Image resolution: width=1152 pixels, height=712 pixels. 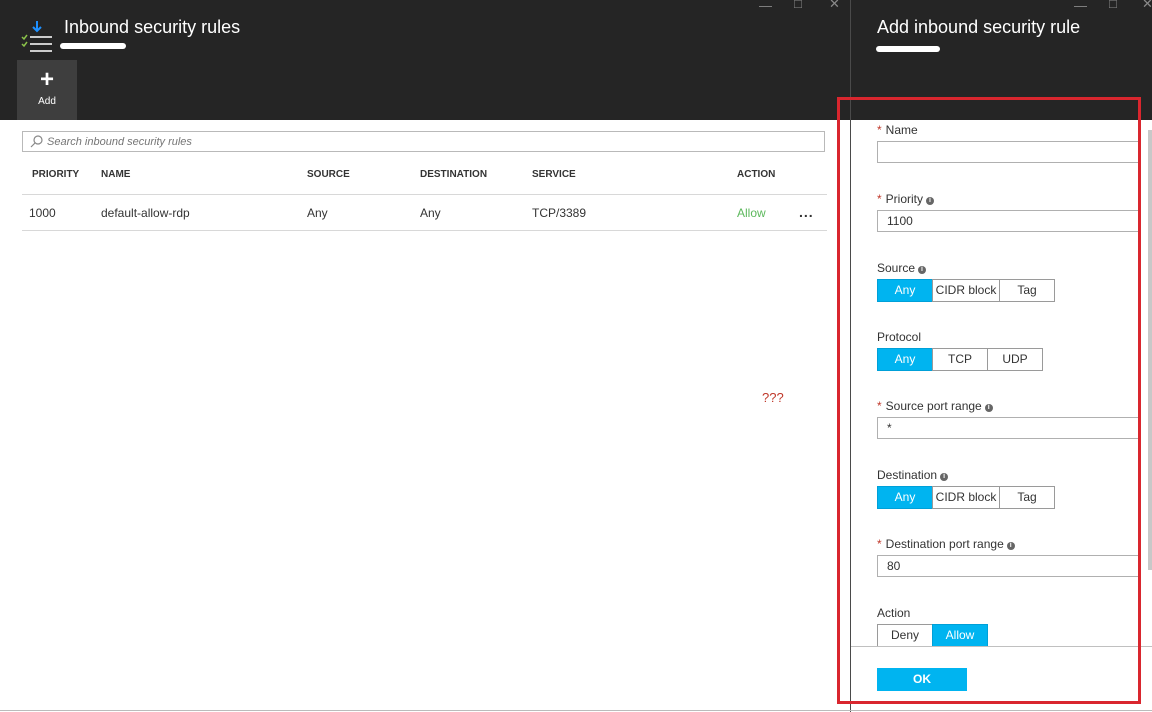 What do you see at coordinates (36, 36) in the screenshot?
I see `inbound-rules-icon` at bounding box center [36, 36].